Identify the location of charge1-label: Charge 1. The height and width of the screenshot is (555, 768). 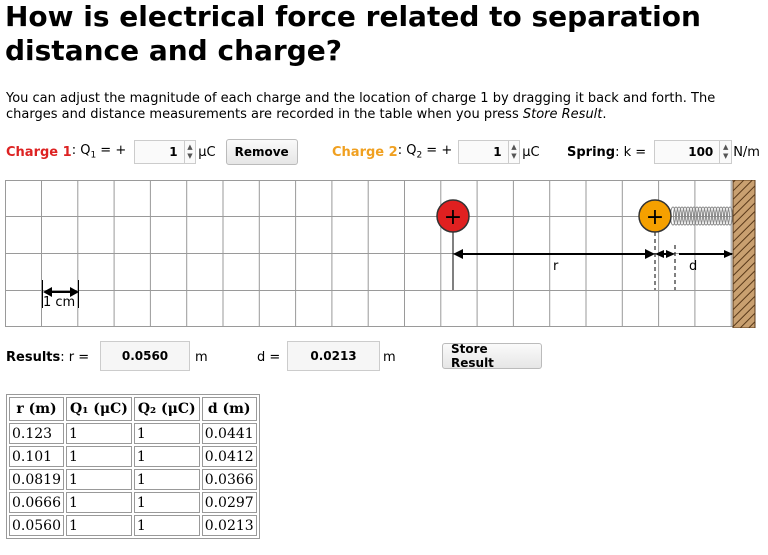
(39, 152).